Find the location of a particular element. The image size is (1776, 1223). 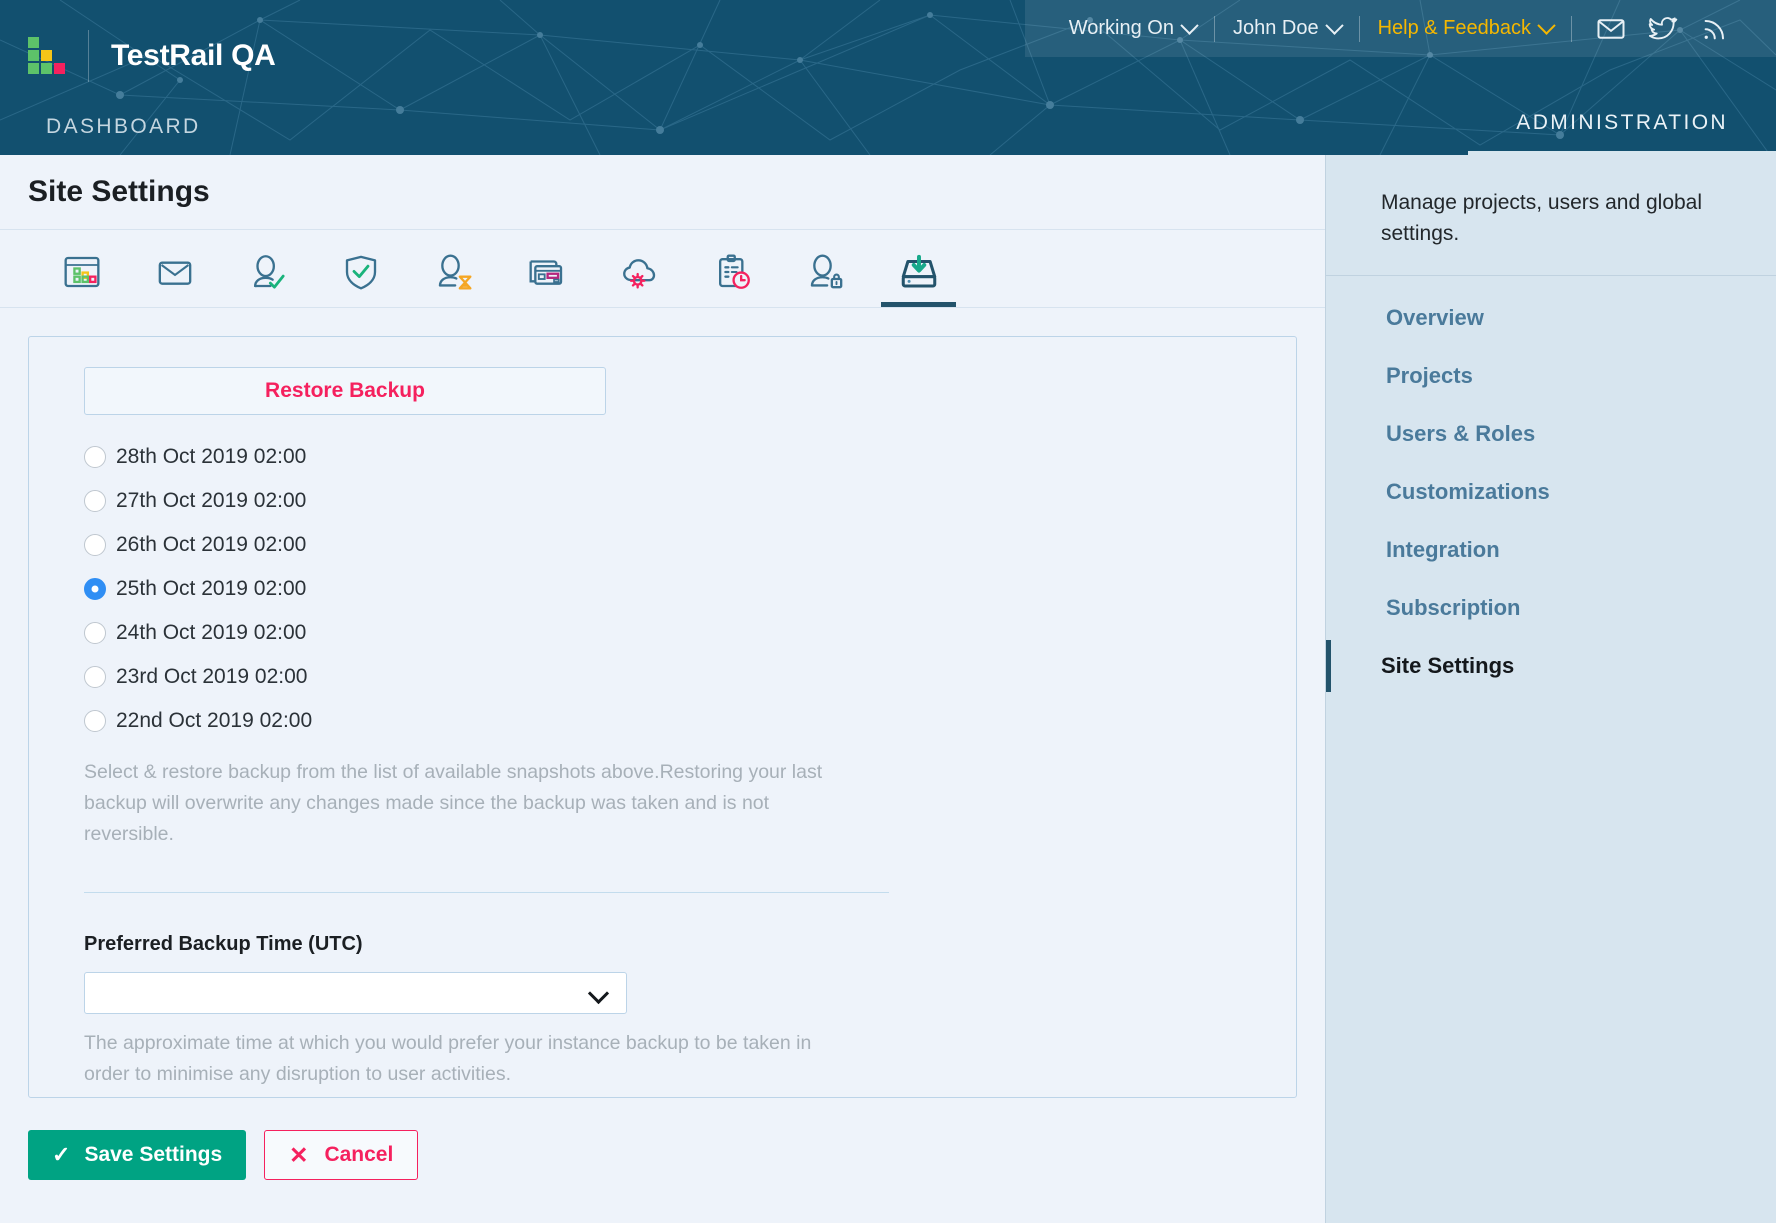

backup-time-select is located at coordinates (355, 993).